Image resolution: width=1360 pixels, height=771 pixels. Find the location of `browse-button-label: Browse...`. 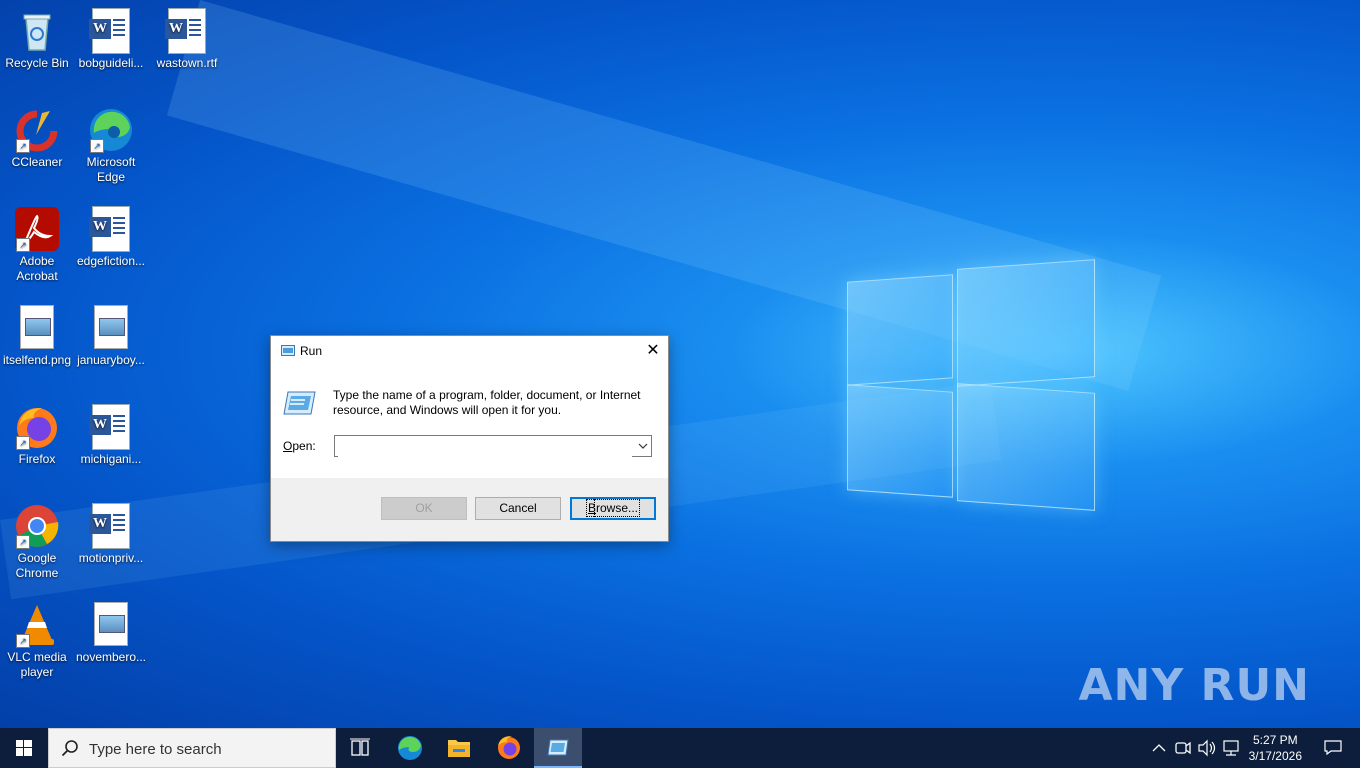

browse-button-label: Browse... is located at coordinates (613, 508).